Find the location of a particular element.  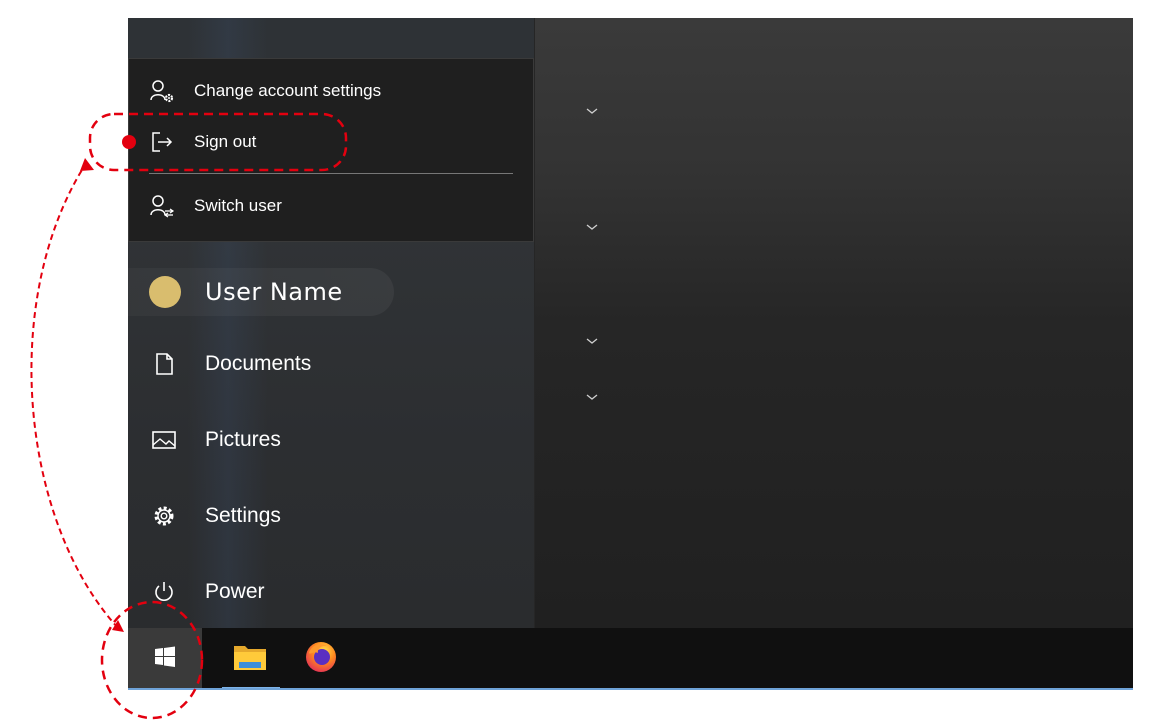

arrow-head is located at coordinates (87, 164).